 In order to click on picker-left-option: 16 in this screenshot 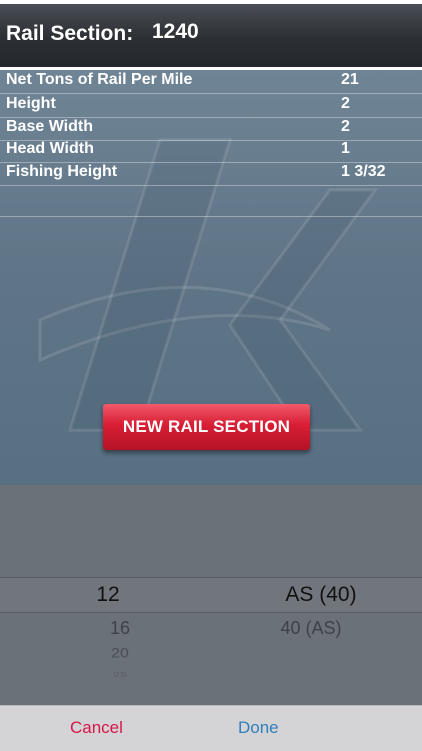, I will do `click(120, 628)`.